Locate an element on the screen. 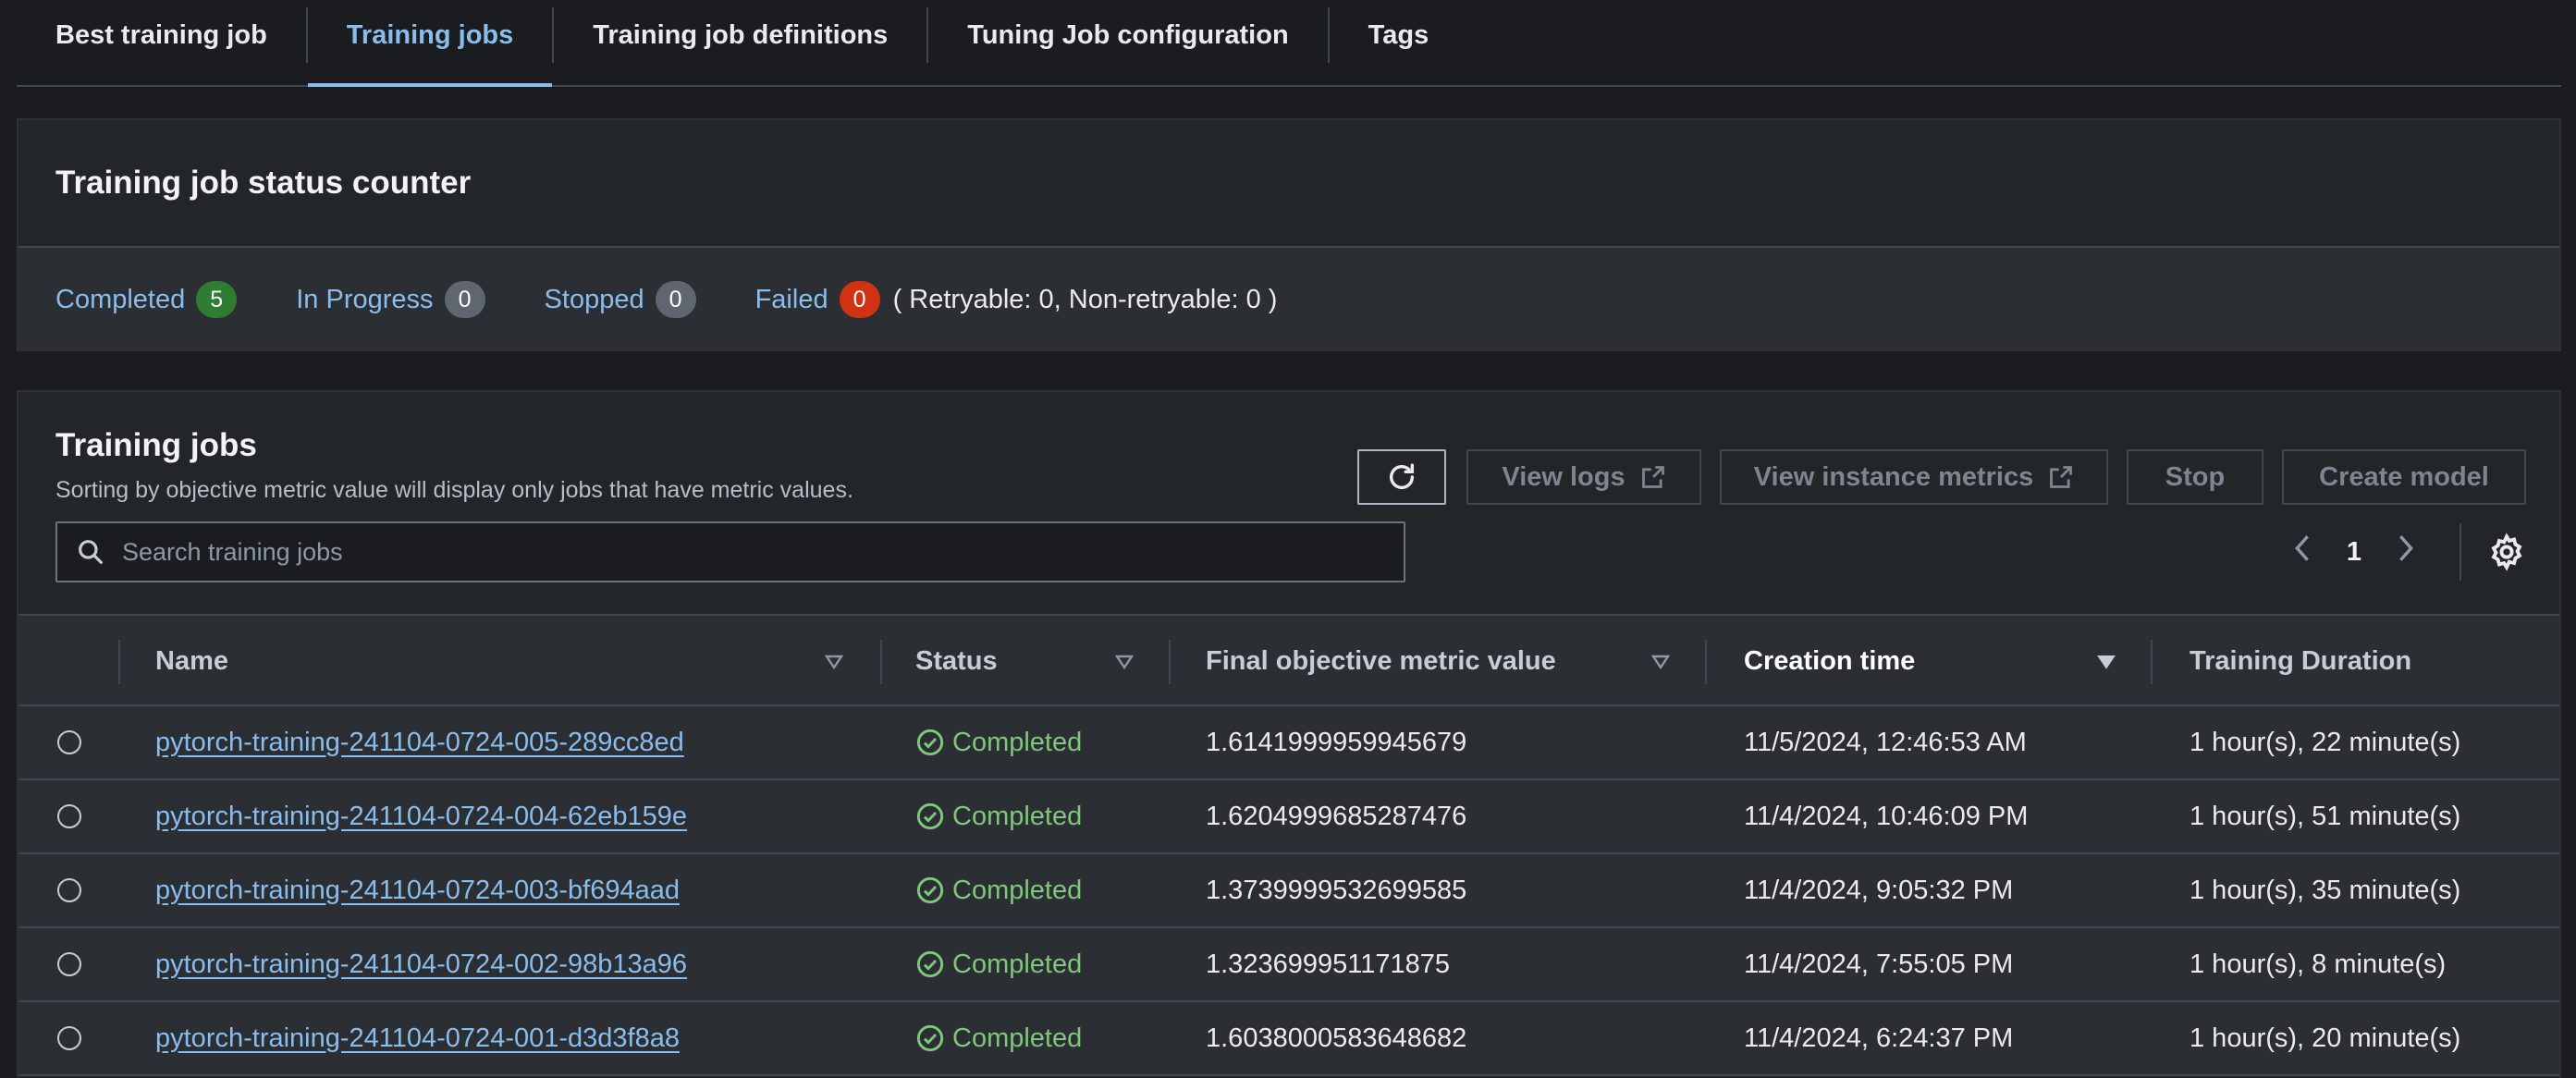  status-in-progress: In Progress 0 is located at coordinates (390, 299).